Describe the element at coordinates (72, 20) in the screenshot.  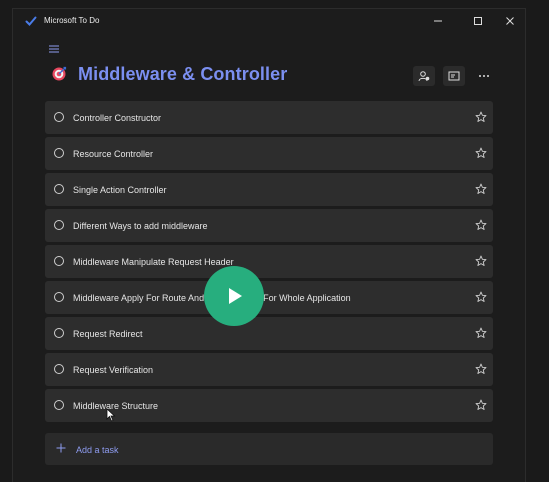
I see `window-title: Microsoft To Do` at that location.